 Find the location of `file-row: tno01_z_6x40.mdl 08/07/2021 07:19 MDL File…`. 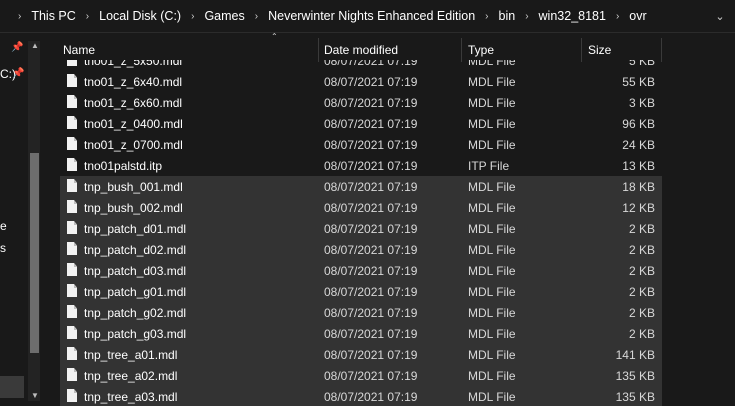

file-row: tno01_z_6x40.mdl 08/07/2021 07:19 MDL File… is located at coordinates (361, 81).